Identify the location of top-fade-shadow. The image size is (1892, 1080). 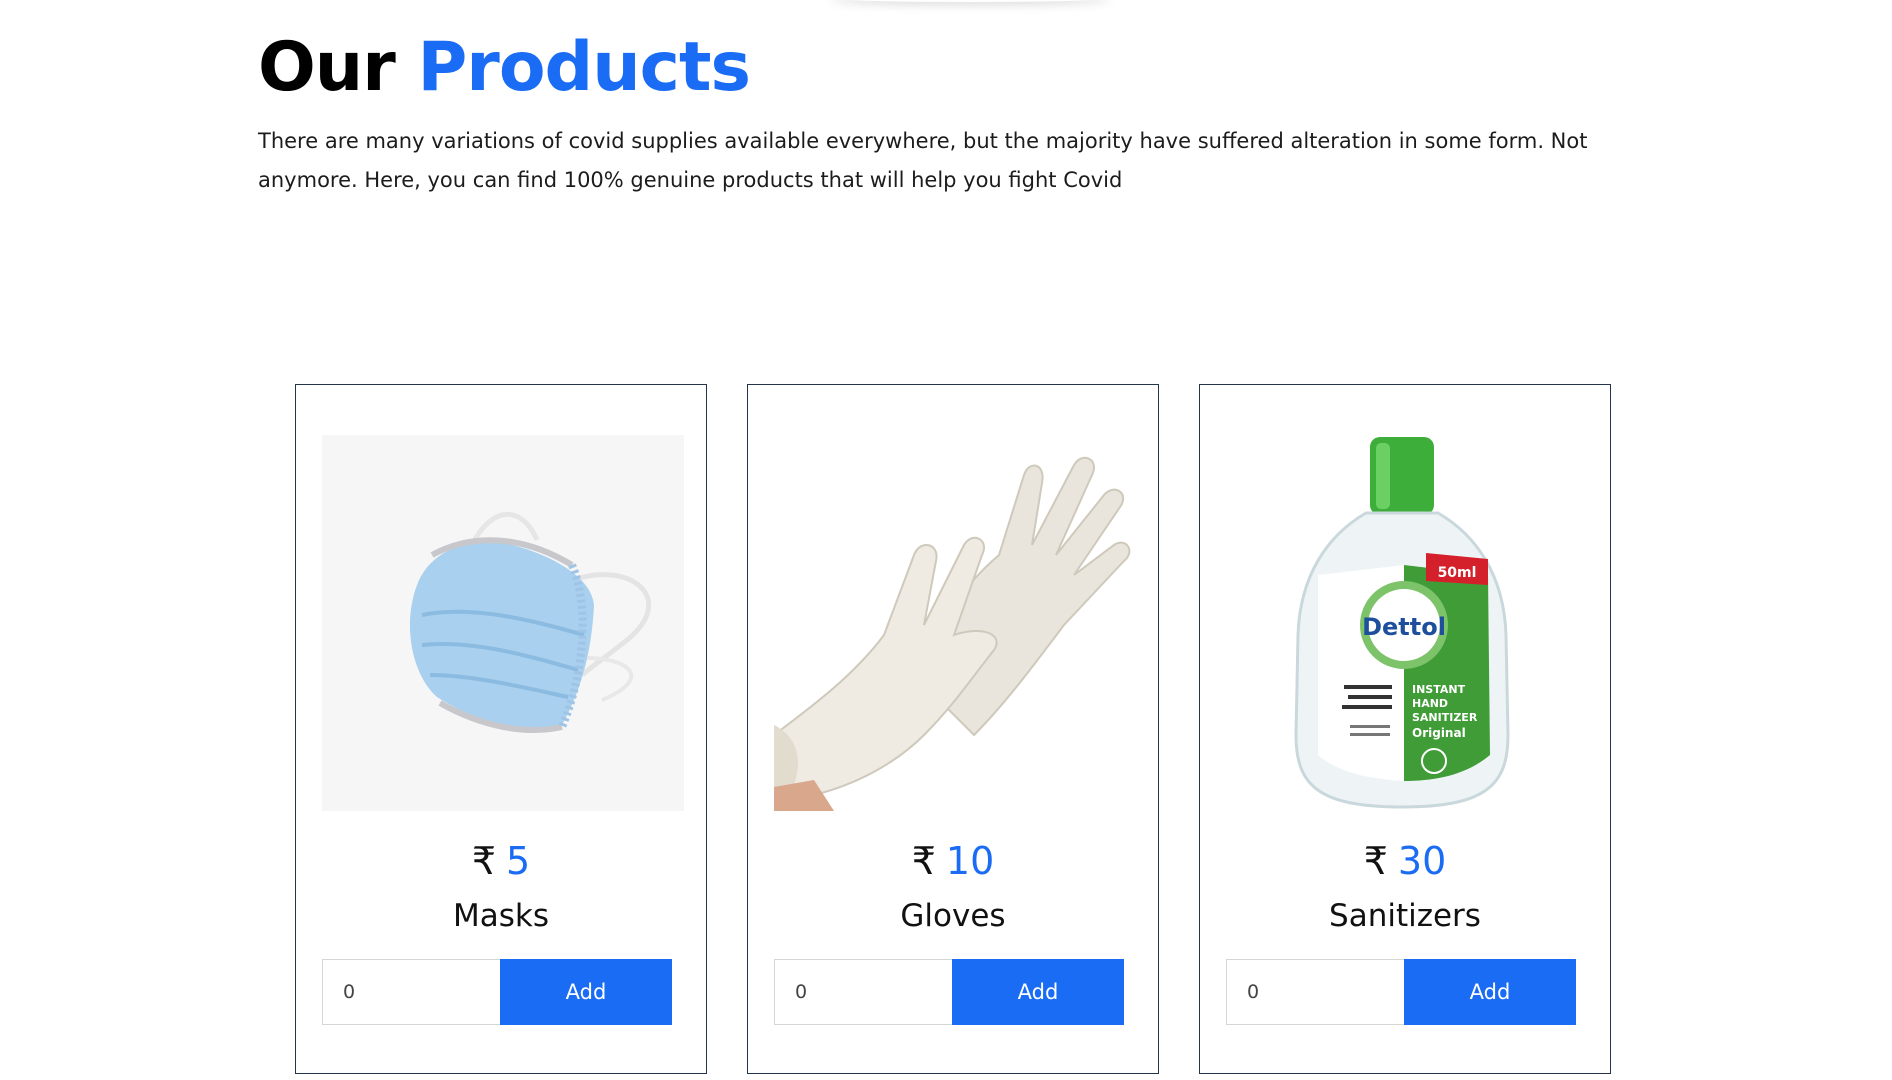
(970, 1).